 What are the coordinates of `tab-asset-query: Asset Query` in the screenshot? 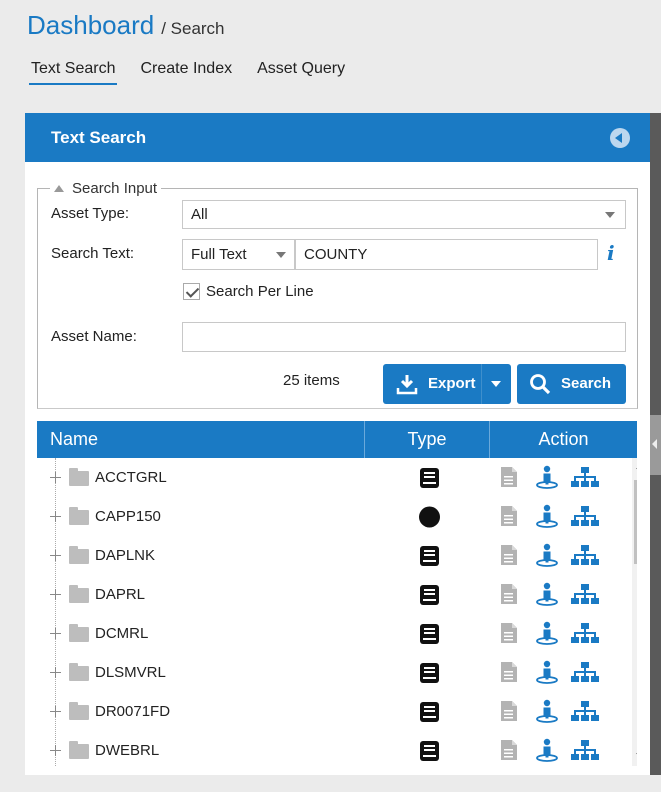 It's located at (301, 71).